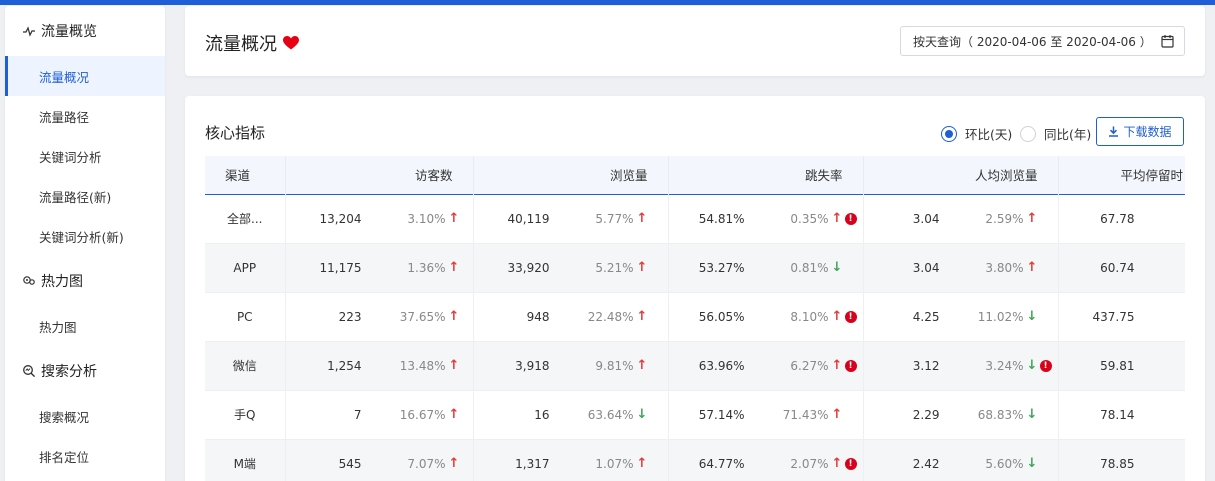  Describe the element at coordinates (85, 371) in the screenshot. I see `sidebar-group-search-analysis: 搜索分析` at that location.